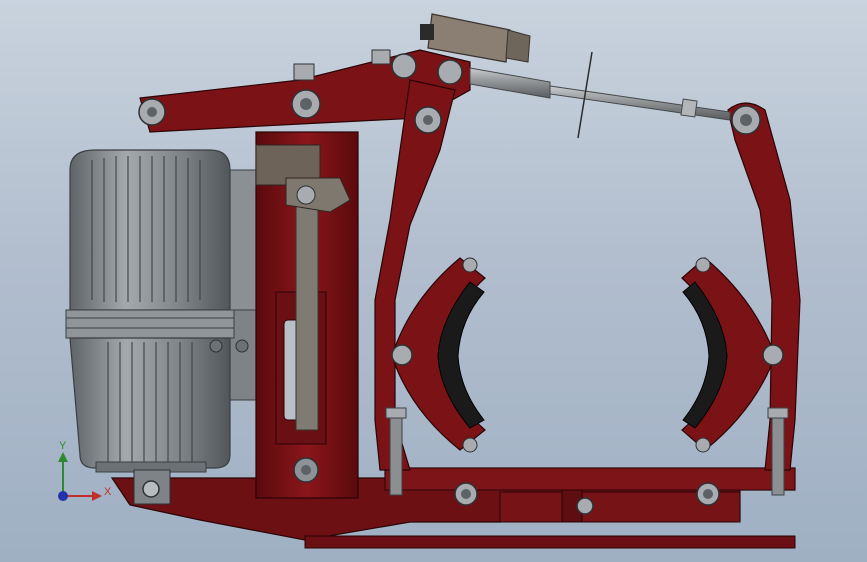 The height and width of the screenshot is (562, 867). I want to click on pull-rod, so click(600, 95).